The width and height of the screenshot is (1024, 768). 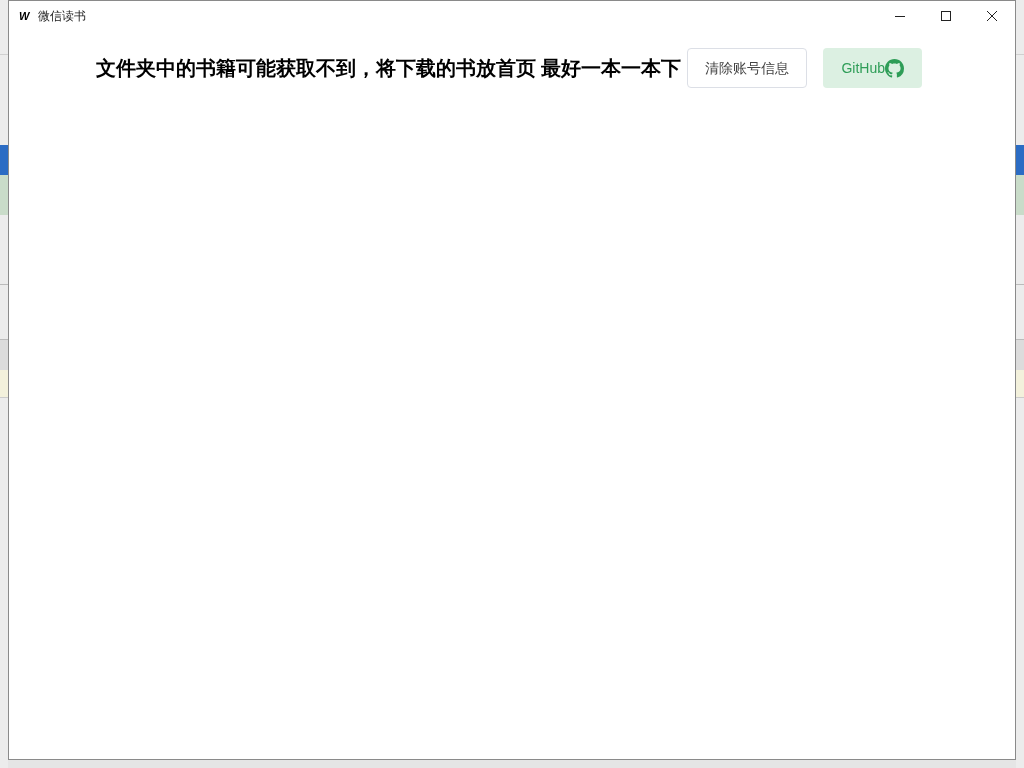 I want to click on clear-account-button: 清除账号信息, so click(x=747, y=68).